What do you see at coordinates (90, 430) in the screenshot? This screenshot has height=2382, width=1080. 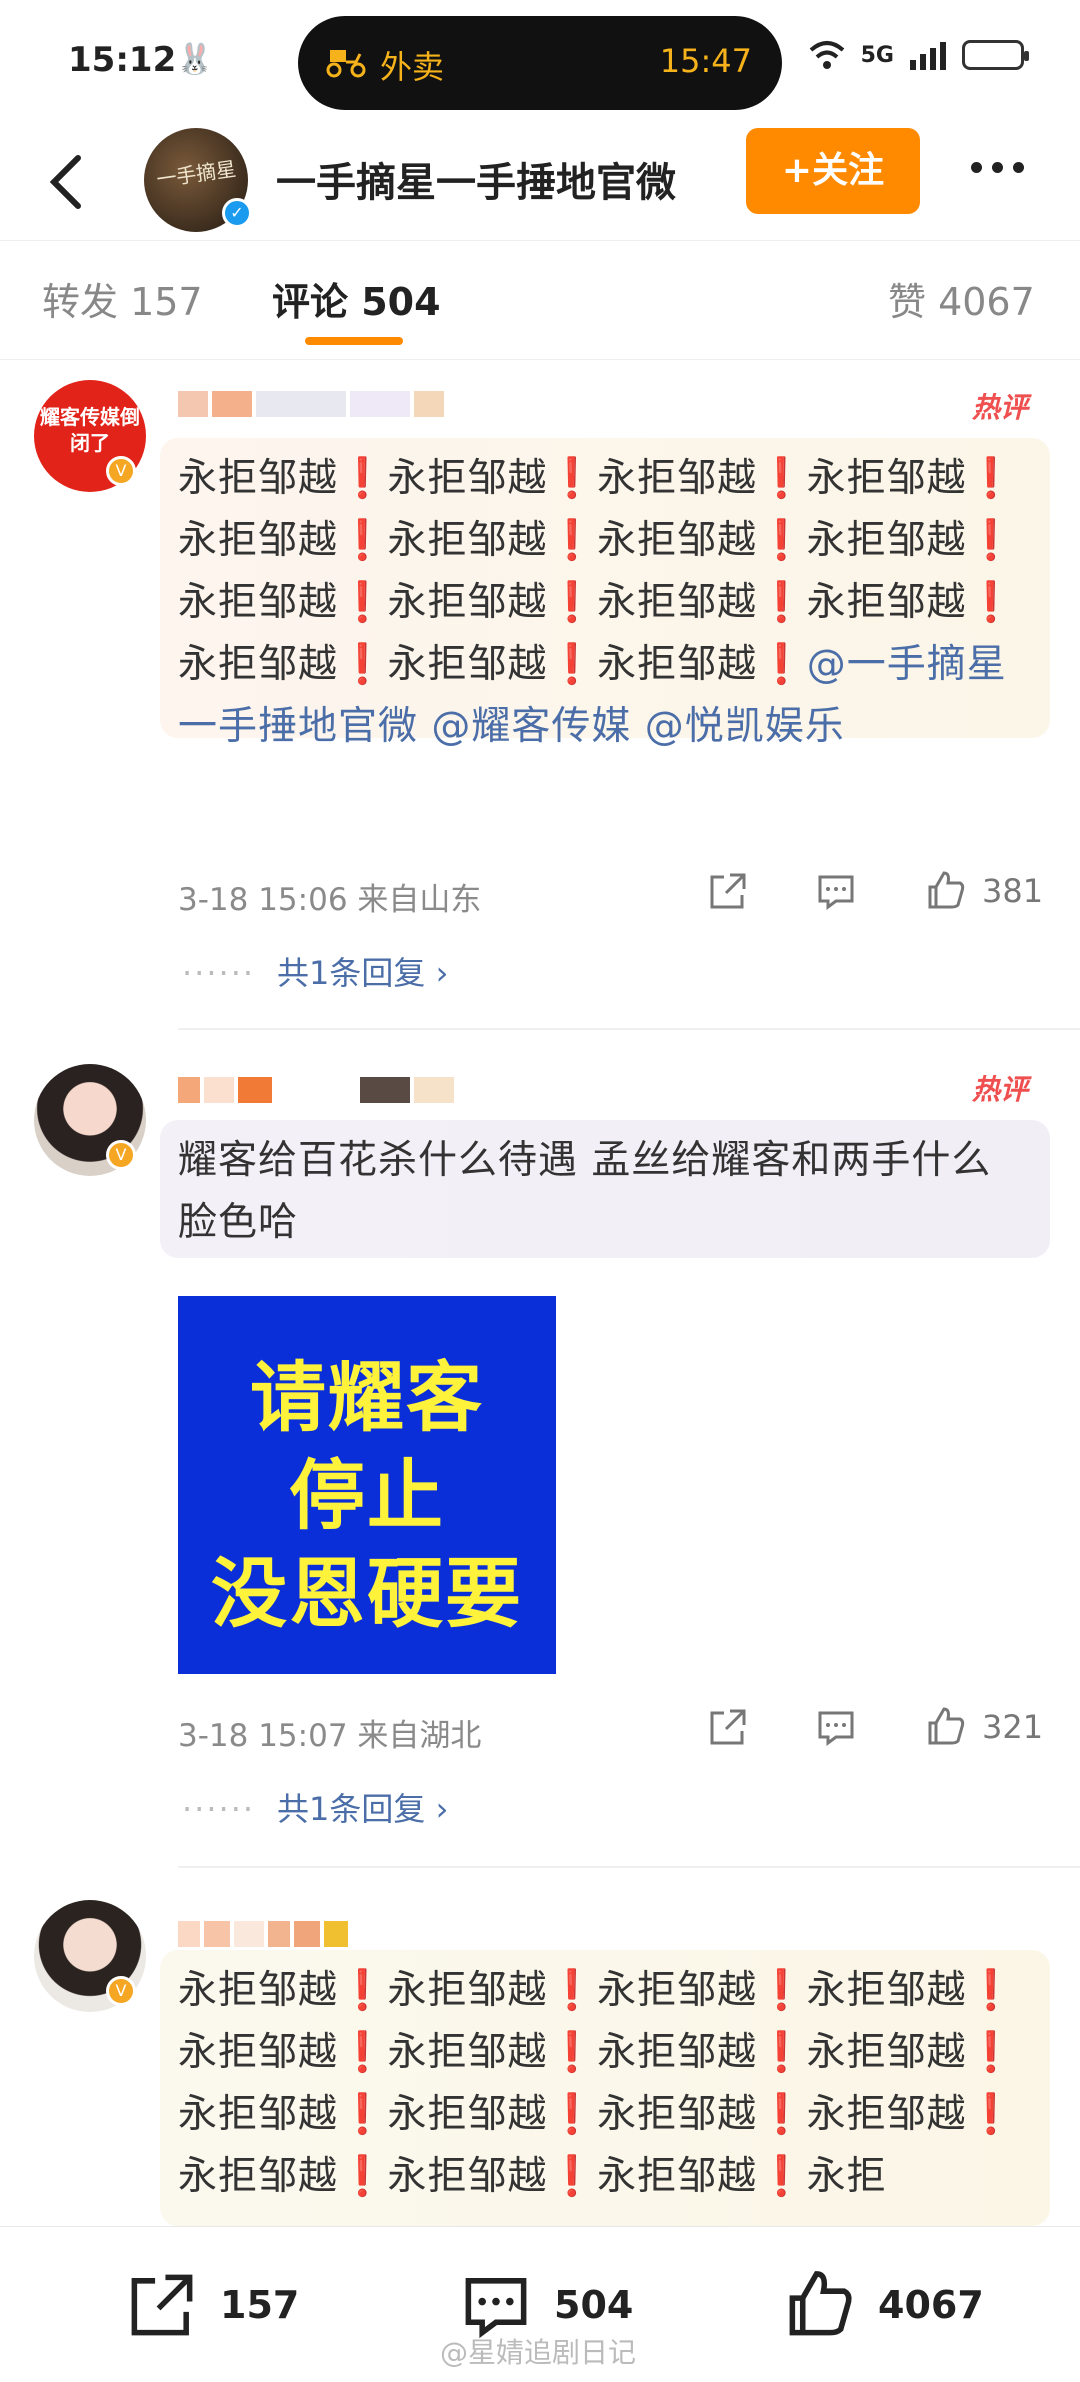 I see `avatar-text: 耀客传媒倒闭了` at bounding box center [90, 430].